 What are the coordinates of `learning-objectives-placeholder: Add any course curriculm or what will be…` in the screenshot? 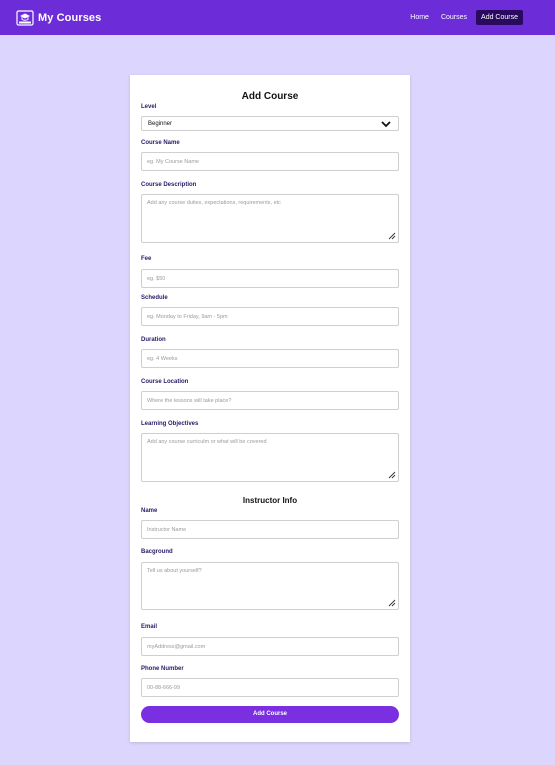 It's located at (207, 442).